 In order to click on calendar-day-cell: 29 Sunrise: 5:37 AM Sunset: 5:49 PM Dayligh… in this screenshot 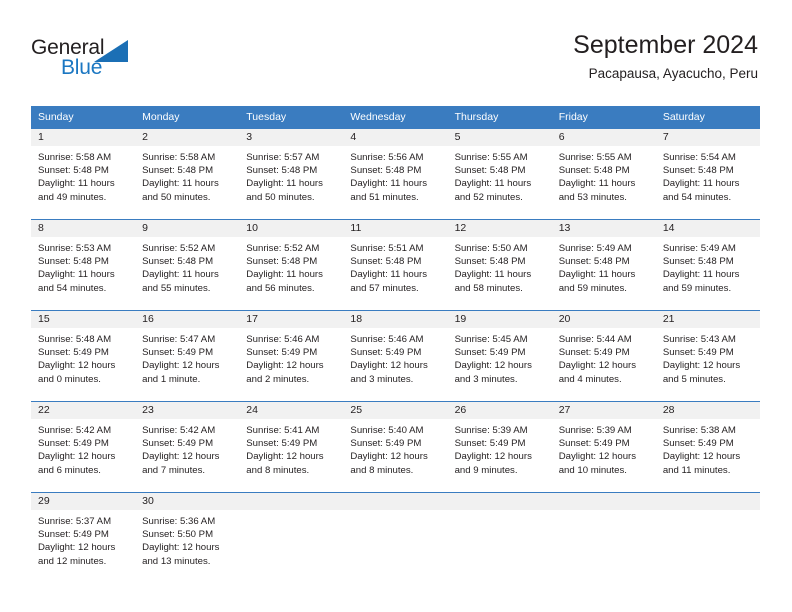, I will do `click(83, 537)`.